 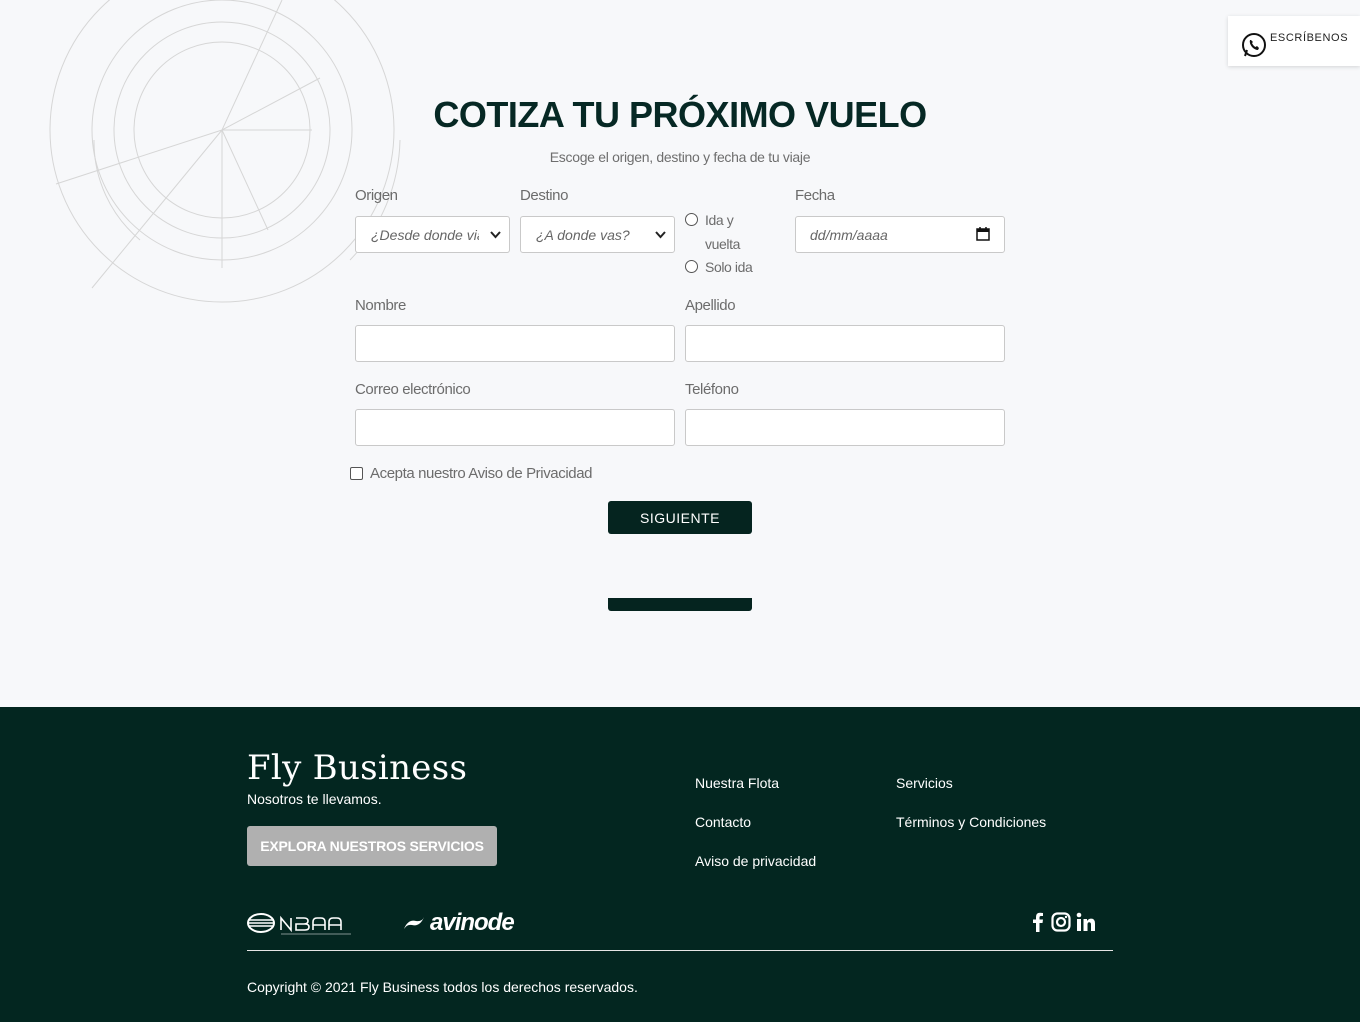 What do you see at coordinates (357, 768) in the screenshot?
I see `footer-brand: Fly Business` at bounding box center [357, 768].